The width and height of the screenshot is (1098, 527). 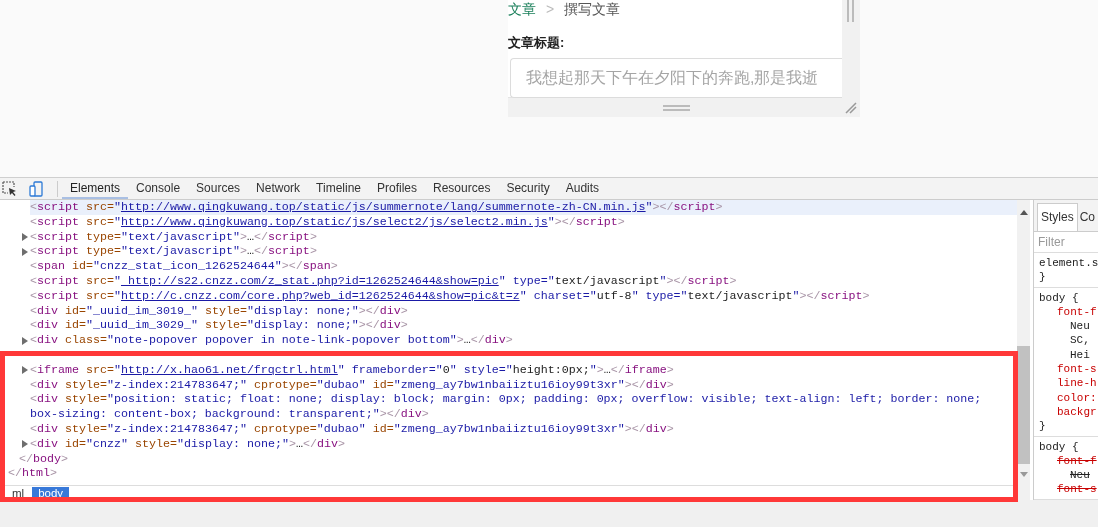 What do you see at coordinates (1077, 397) in the screenshot?
I see `style-line: color:` at bounding box center [1077, 397].